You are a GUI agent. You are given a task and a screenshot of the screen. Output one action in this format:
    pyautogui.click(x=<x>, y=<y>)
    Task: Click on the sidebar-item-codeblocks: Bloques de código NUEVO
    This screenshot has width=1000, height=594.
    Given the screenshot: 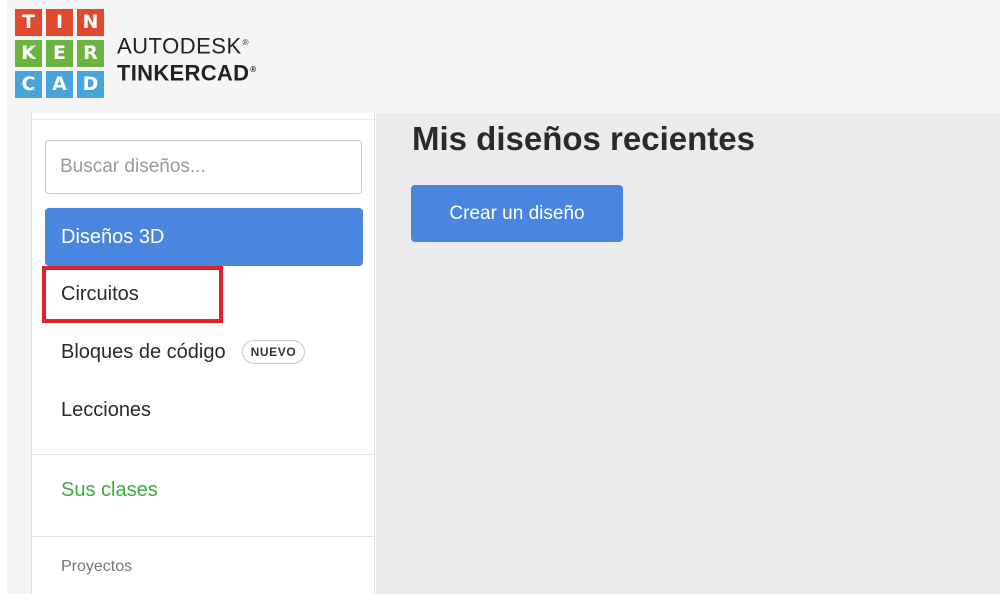 What is the action you would take?
    pyautogui.click(x=204, y=352)
    